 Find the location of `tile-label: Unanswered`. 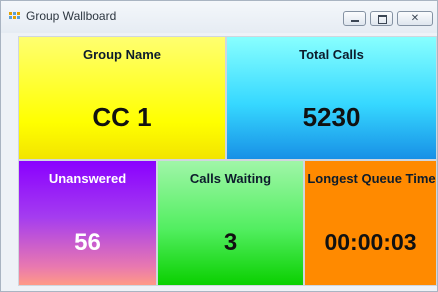

tile-label: Unanswered is located at coordinates (87, 178).